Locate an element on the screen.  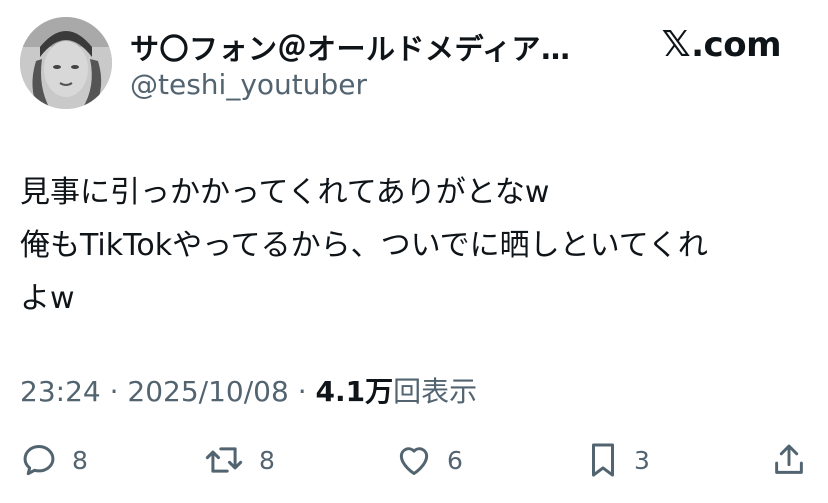
retweet-count: 8 is located at coordinates (267, 460).